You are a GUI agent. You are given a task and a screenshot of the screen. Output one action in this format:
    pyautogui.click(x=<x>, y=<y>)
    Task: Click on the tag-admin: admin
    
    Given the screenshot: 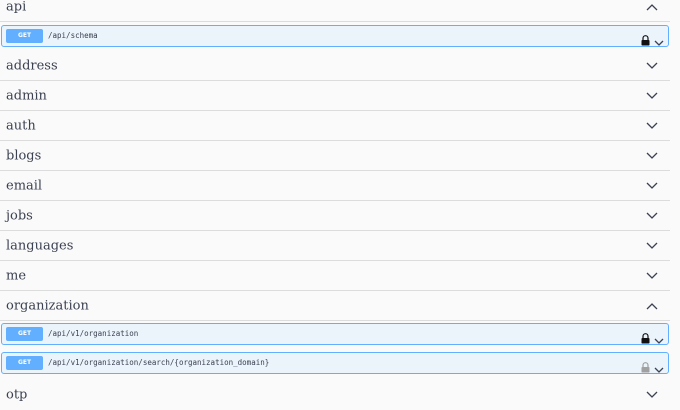 What is the action you would take?
    pyautogui.click(x=335, y=96)
    